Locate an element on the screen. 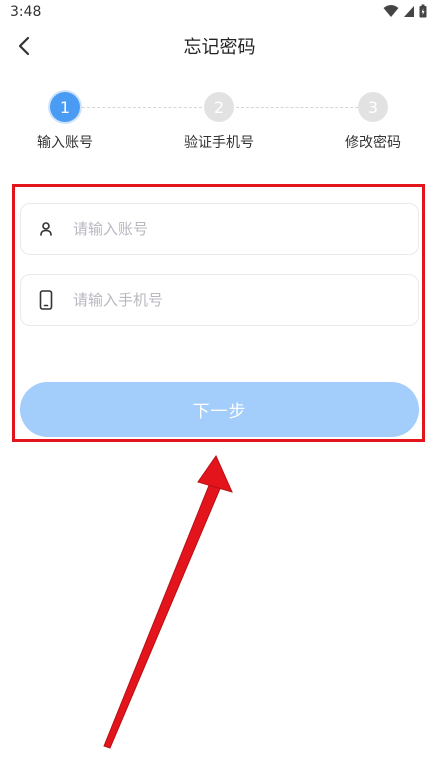 The image size is (439, 780). status-icons is located at coordinates (405, 11).